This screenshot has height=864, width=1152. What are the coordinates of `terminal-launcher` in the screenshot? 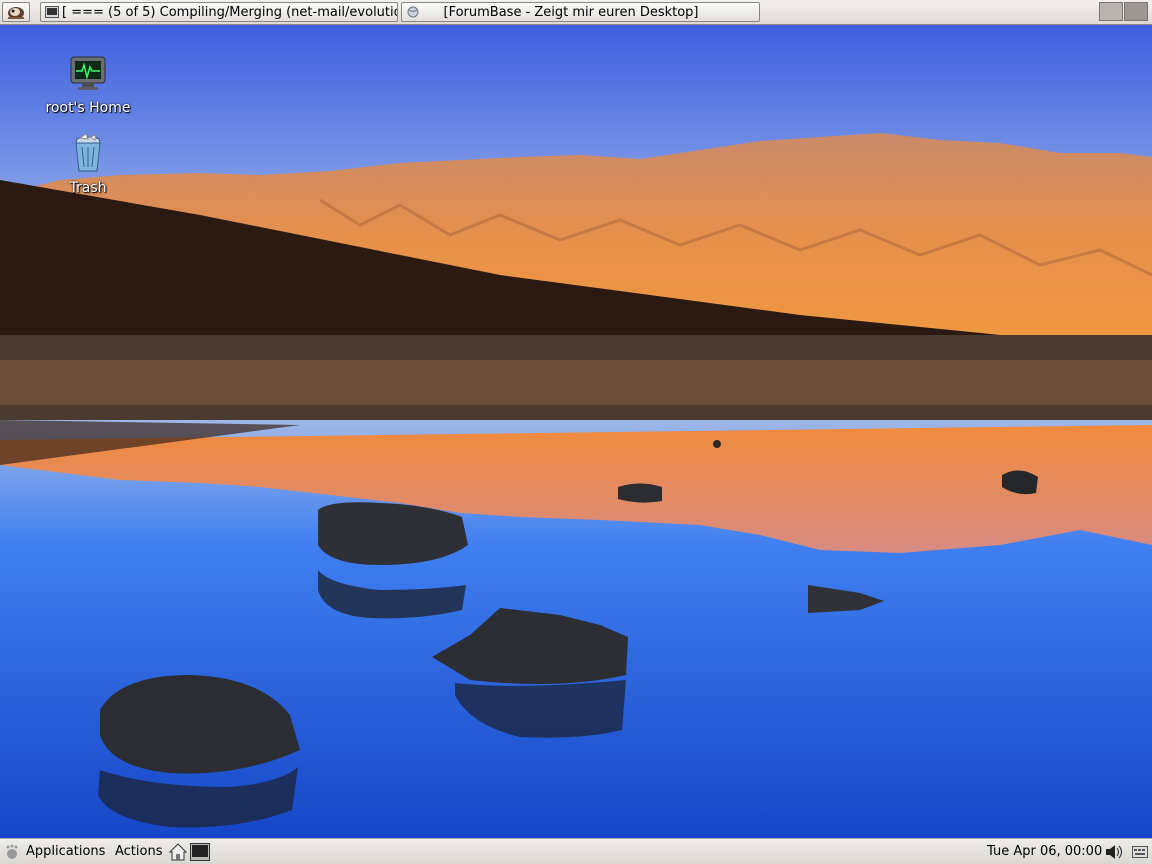 It's located at (200, 851).